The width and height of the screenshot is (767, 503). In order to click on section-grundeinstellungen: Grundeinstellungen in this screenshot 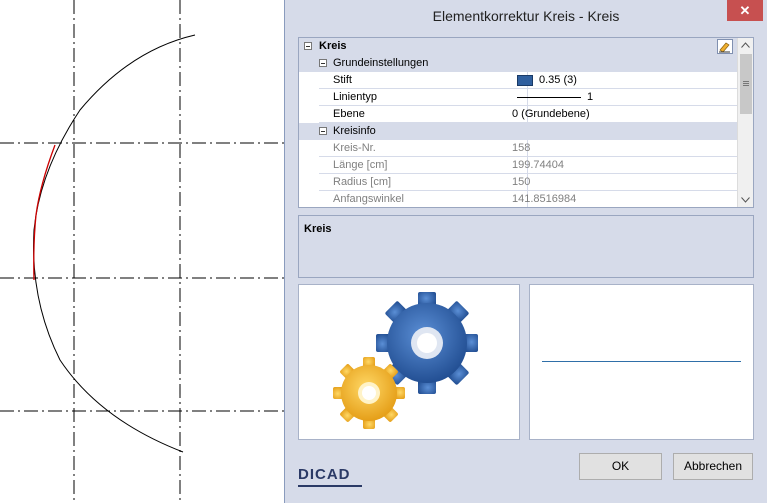, I will do `click(518, 63)`.